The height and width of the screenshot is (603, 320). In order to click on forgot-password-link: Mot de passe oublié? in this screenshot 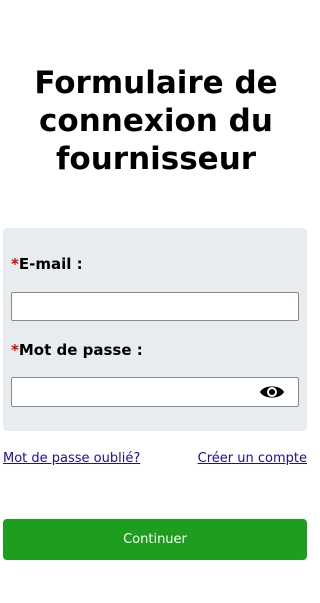, I will do `click(71, 459)`.